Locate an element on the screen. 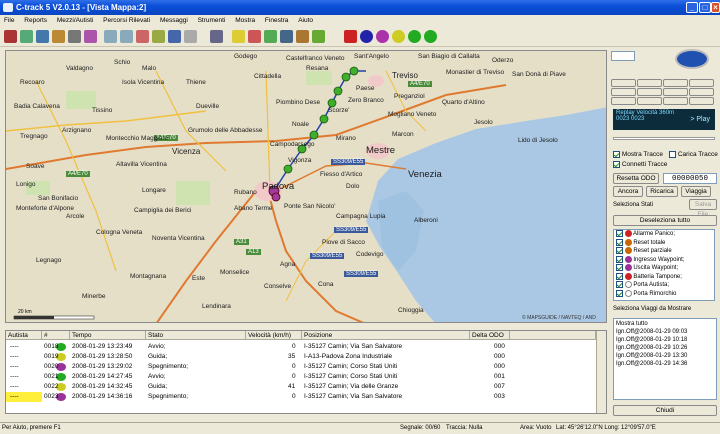  flag-icon is located at coordinates (270, 36).